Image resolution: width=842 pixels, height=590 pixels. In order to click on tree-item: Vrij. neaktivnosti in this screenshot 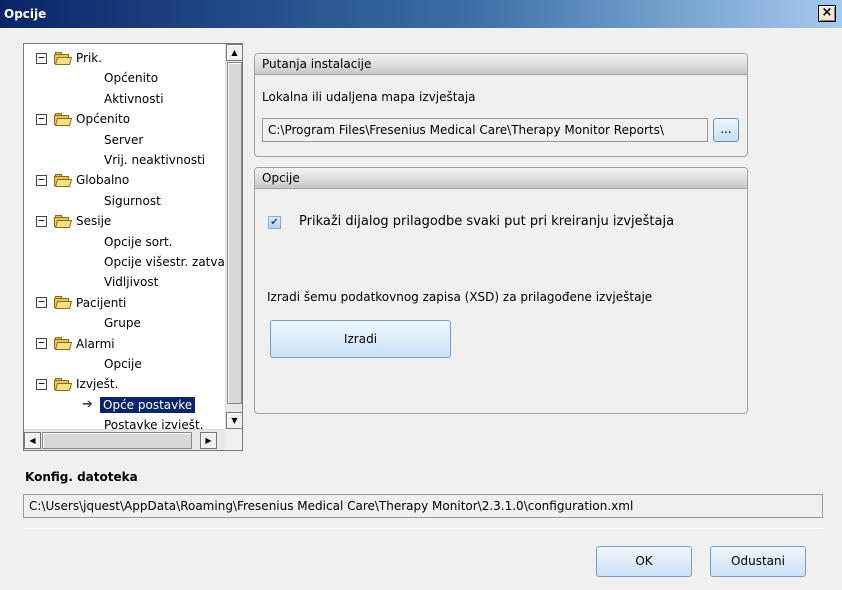, I will do `click(154, 160)`.